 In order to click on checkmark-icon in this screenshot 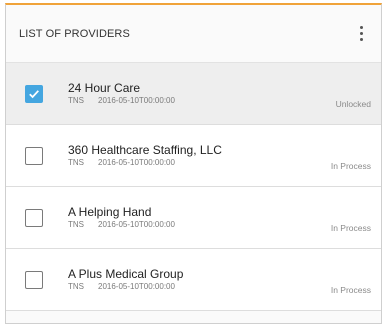, I will do `click(34, 93)`.